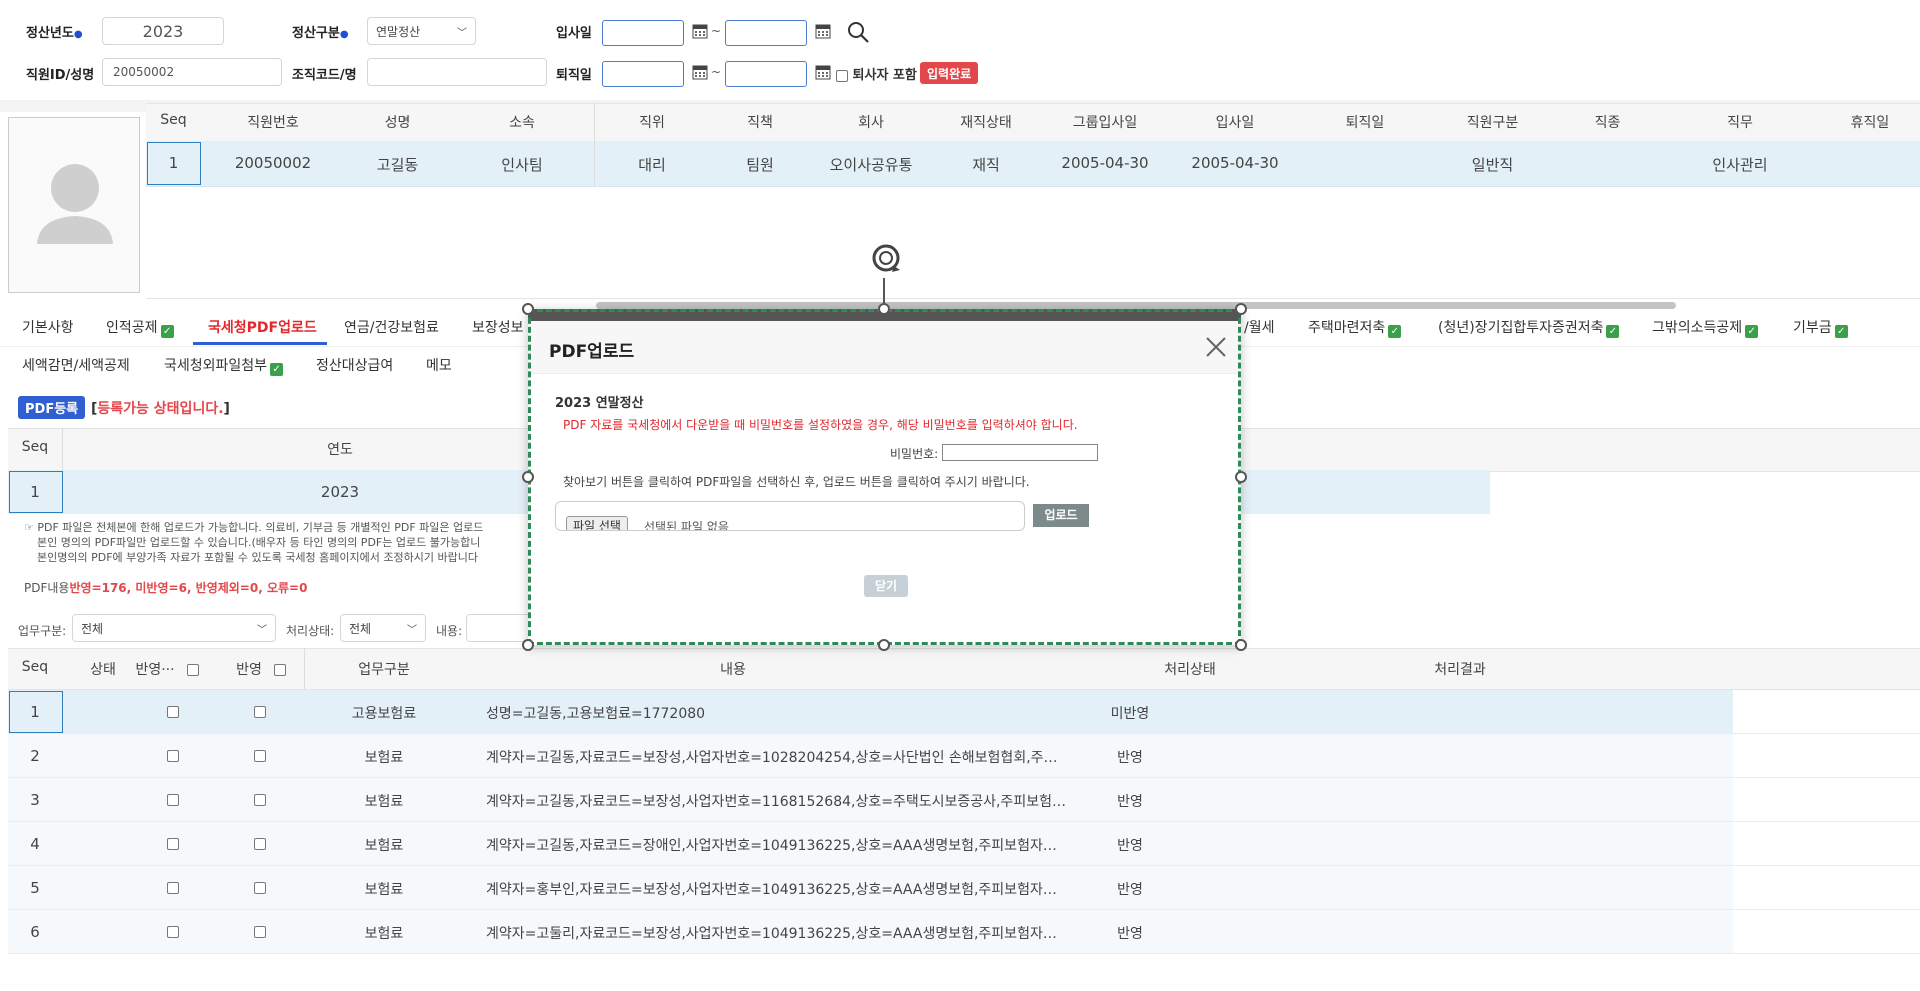  Describe the element at coordinates (522, 123) in the screenshot. I see `employee-grid-header-cell: 소속` at that location.